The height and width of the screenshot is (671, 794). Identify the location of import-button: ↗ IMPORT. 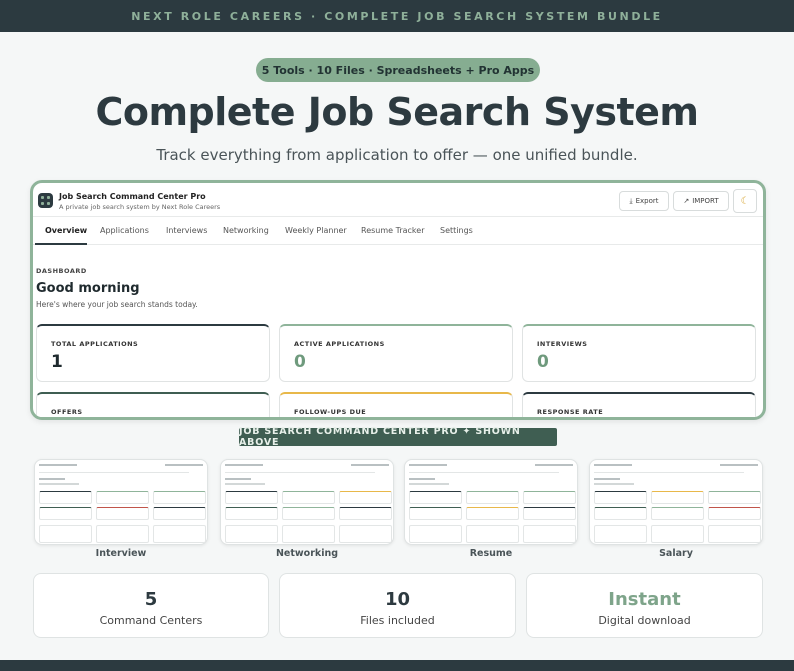
(701, 201).